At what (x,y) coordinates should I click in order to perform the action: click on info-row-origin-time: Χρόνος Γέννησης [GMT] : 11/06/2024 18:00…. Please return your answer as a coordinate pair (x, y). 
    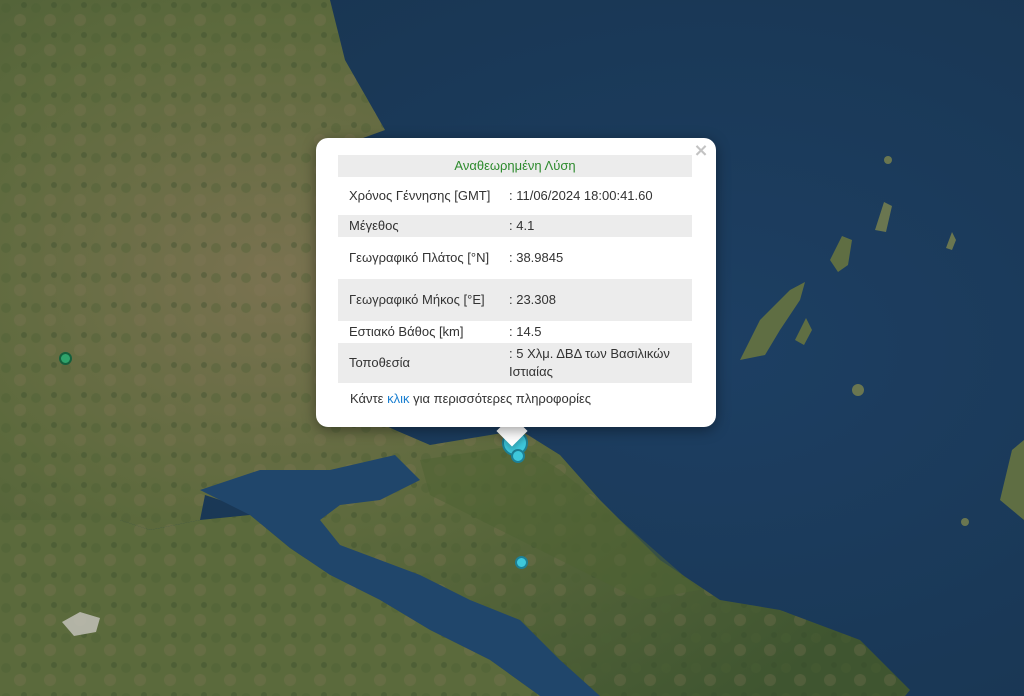
    Looking at the image, I should click on (515, 196).